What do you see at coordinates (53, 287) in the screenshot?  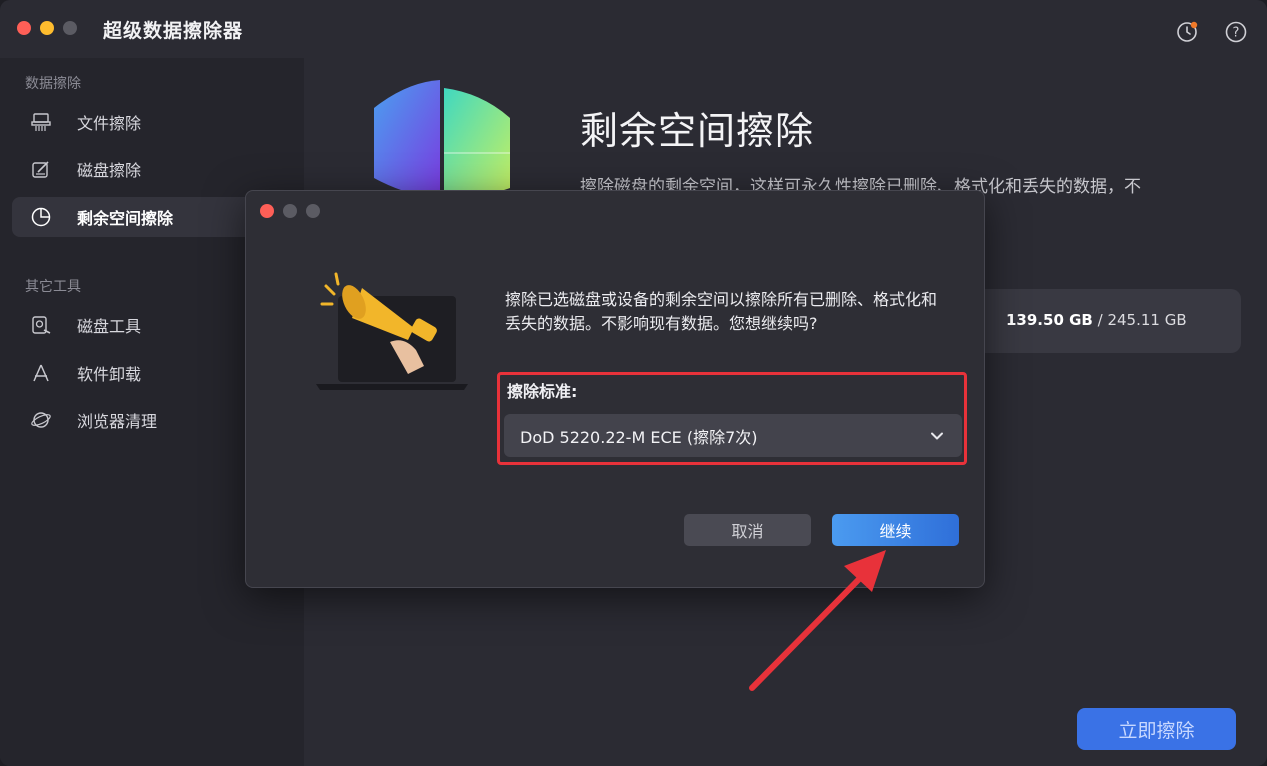 I see `section-label-other-tools: 其它工具` at bounding box center [53, 287].